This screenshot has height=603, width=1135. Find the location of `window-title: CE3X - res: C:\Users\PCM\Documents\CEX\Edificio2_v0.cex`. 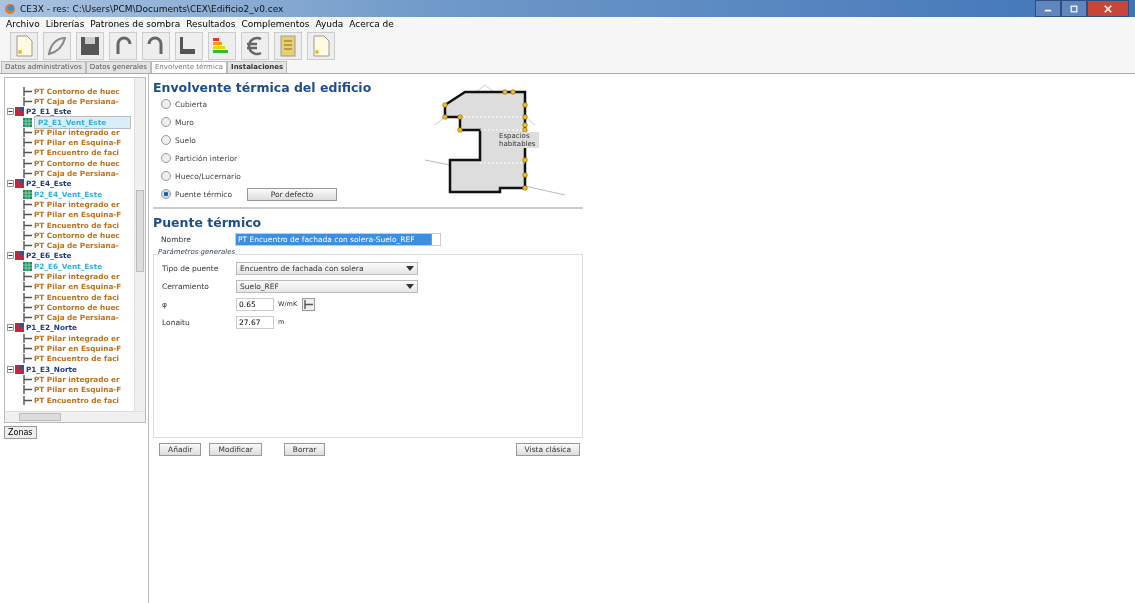

window-title: CE3X - res: C:\Users\PCM\Documents\CEX\Edificio2_v0.cex is located at coordinates (152, 8).